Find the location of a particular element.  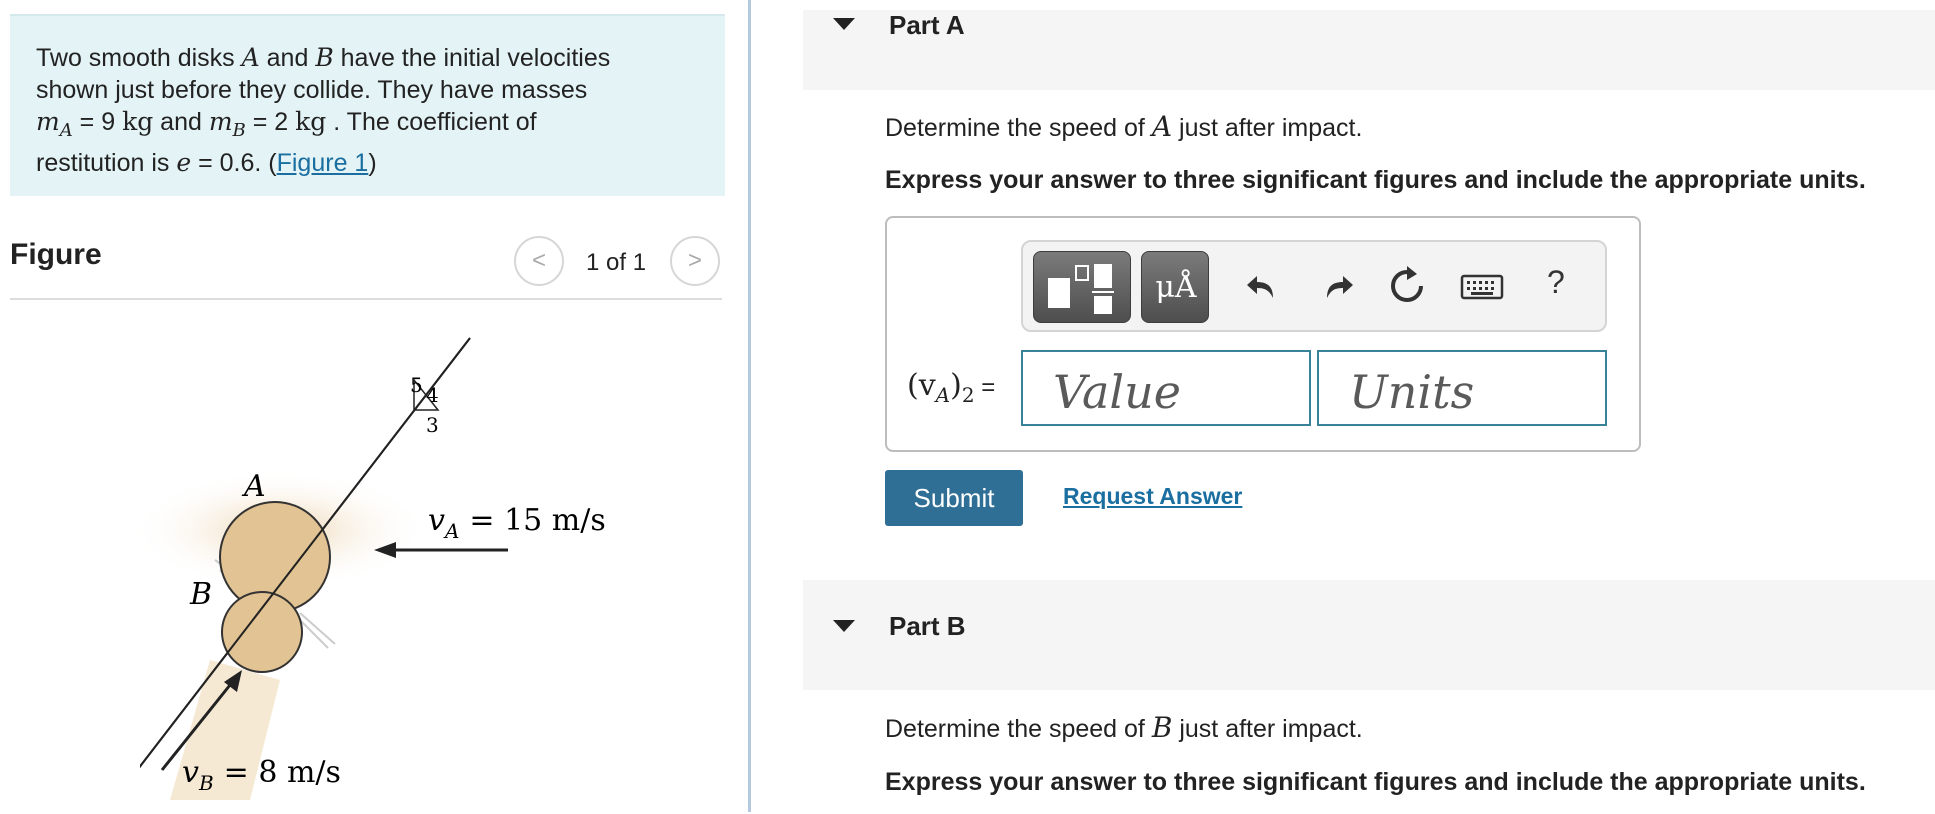

var-symbol-end: ) is located at coordinates (956, 385).